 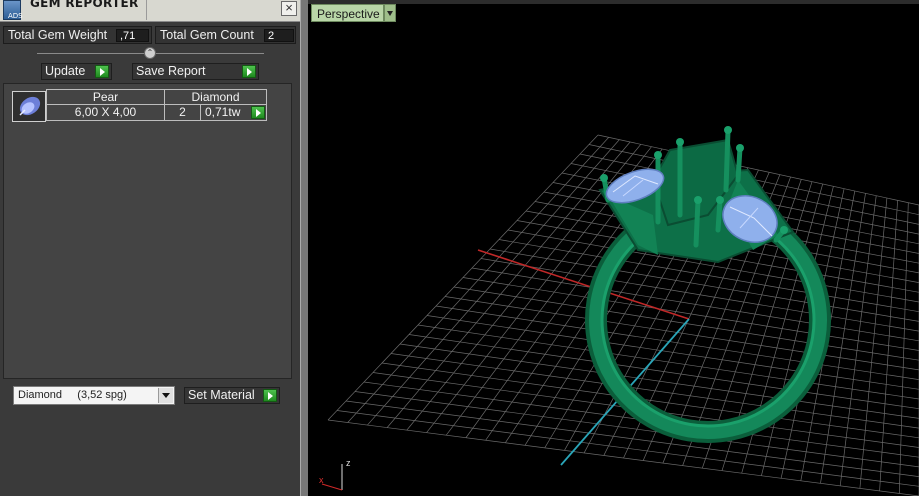 What do you see at coordinates (84, 5) in the screenshot?
I see `panel-title: GEM REPORTER` at bounding box center [84, 5].